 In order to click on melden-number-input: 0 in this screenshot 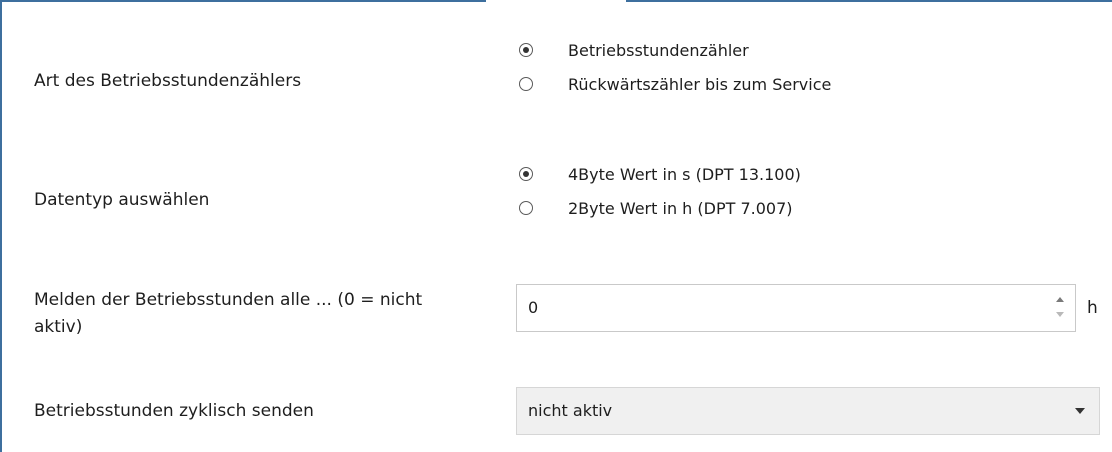, I will do `click(796, 308)`.